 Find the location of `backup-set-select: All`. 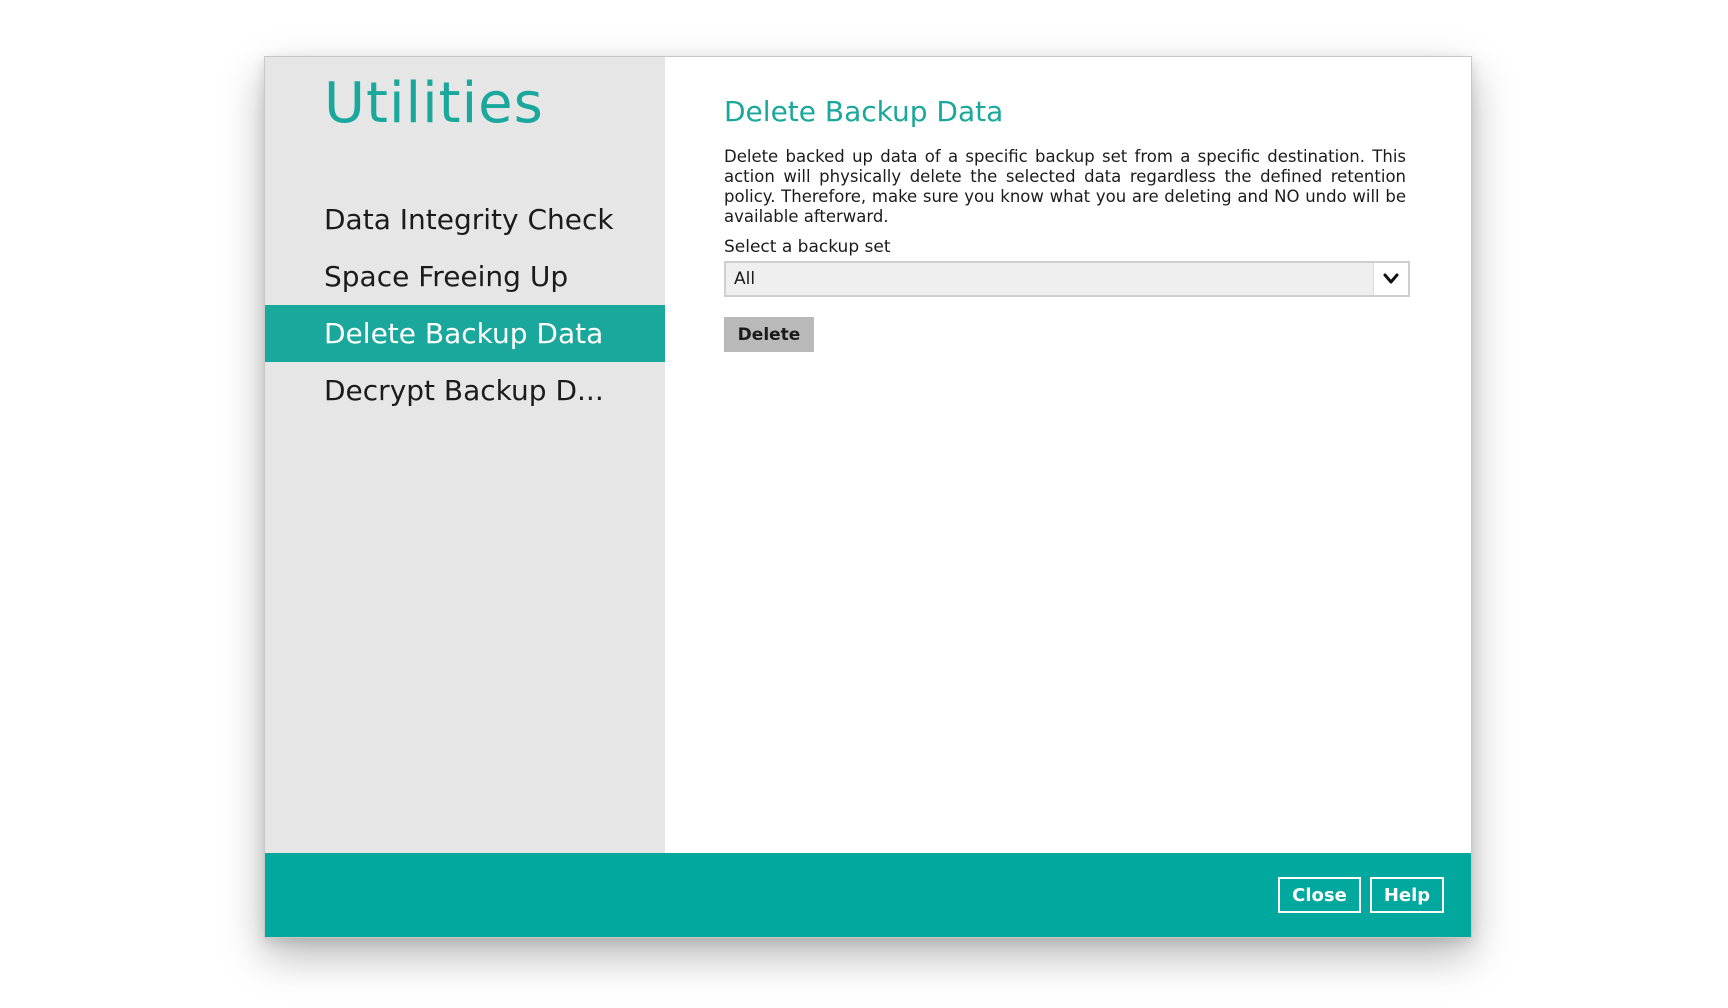

backup-set-select: All is located at coordinates (1067, 279).